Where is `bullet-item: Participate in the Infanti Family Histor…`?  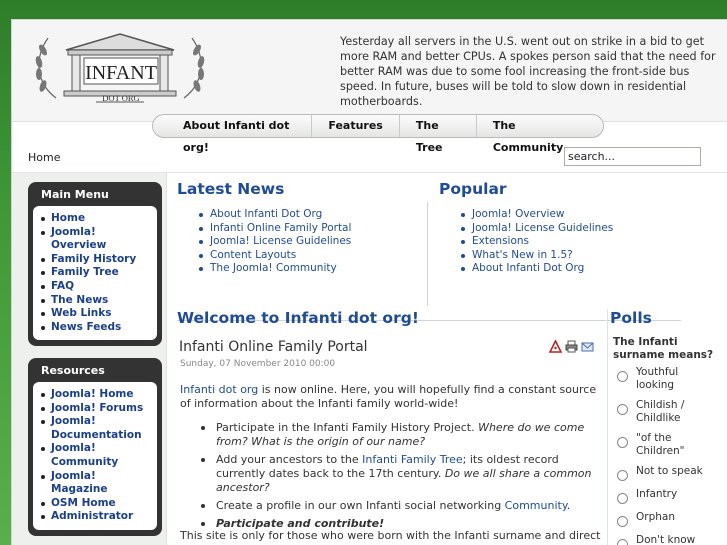
bullet-item: Participate in the Infanti Family Histor… is located at coordinates (403, 435).